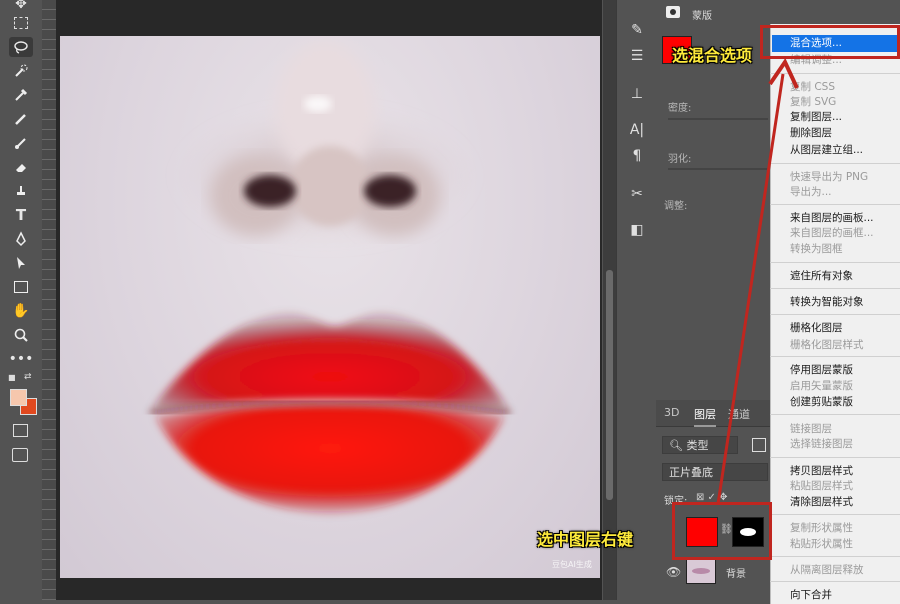 The height and width of the screenshot is (604, 900). What do you see at coordinates (680, 159) in the screenshot?
I see `feather-label: 羽化:` at bounding box center [680, 159].